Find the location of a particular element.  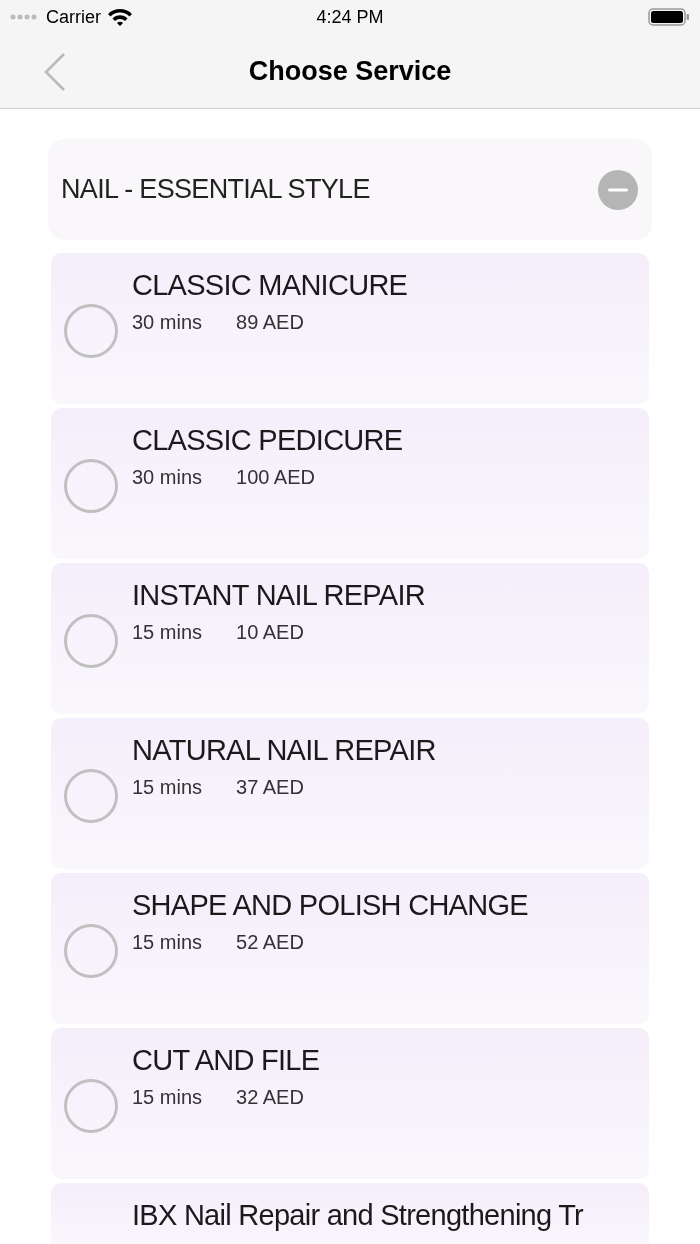

service-price: 37 AED is located at coordinates (270, 787).